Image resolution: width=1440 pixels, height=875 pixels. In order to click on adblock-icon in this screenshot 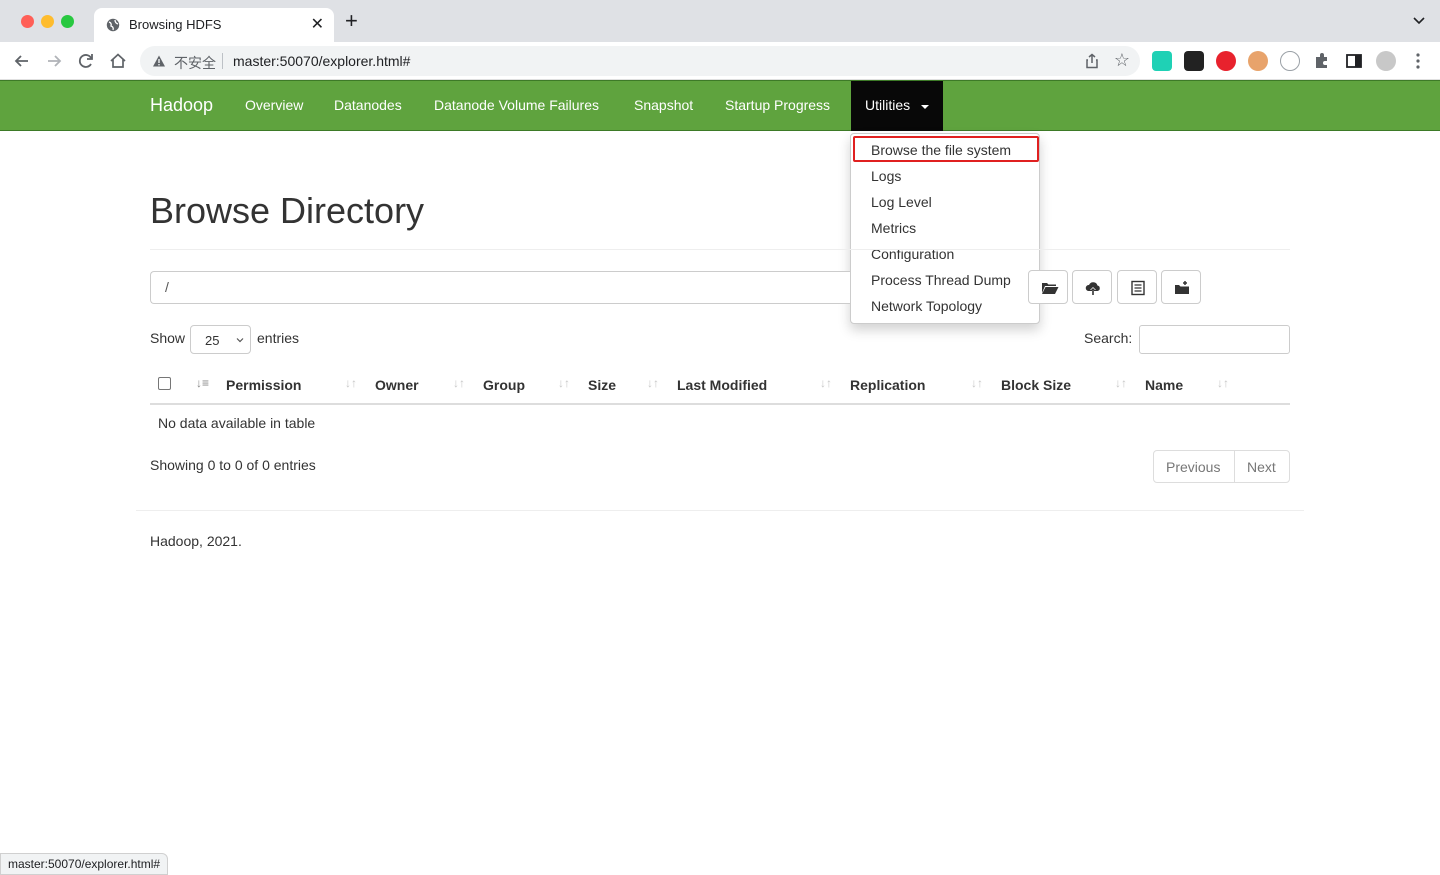, I will do `click(1226, 61)`.